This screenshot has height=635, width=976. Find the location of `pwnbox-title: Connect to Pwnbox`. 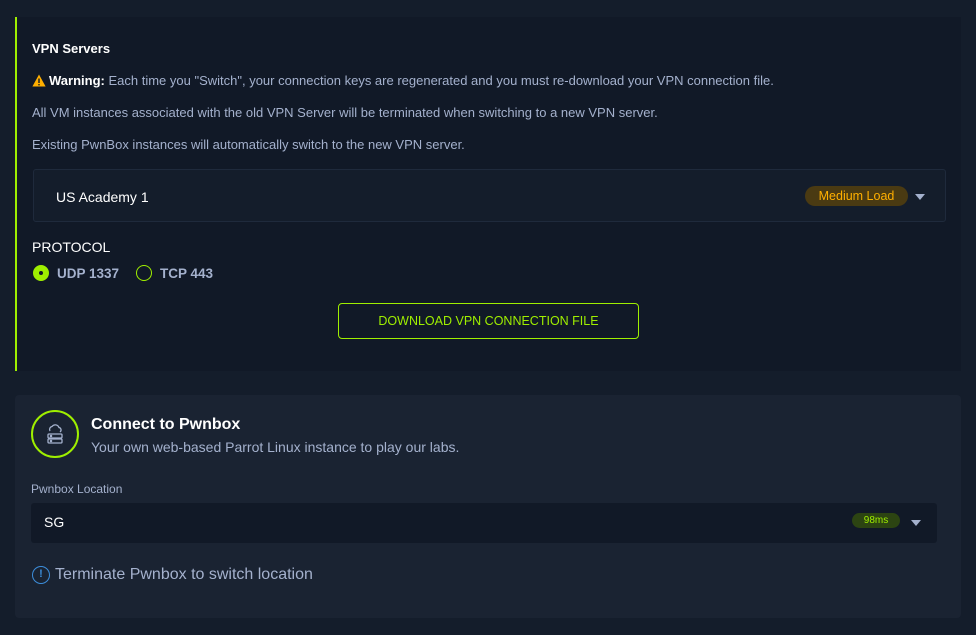

pwnbox-title: Connect to Pwnbox is located at coordinates (166, 424).